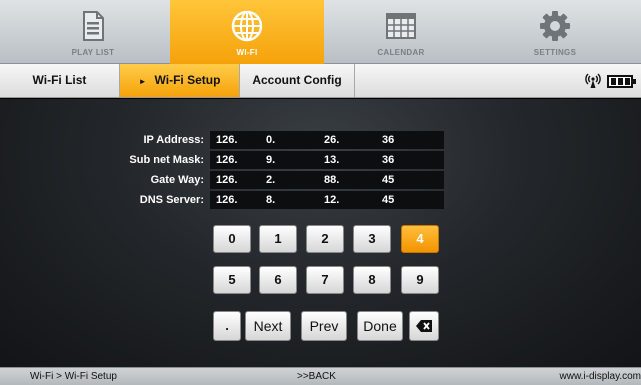 Image resolution: width=641 pixels, height=385 pixels. I want to click on dns-octet-2: 8., so click(289, 200).